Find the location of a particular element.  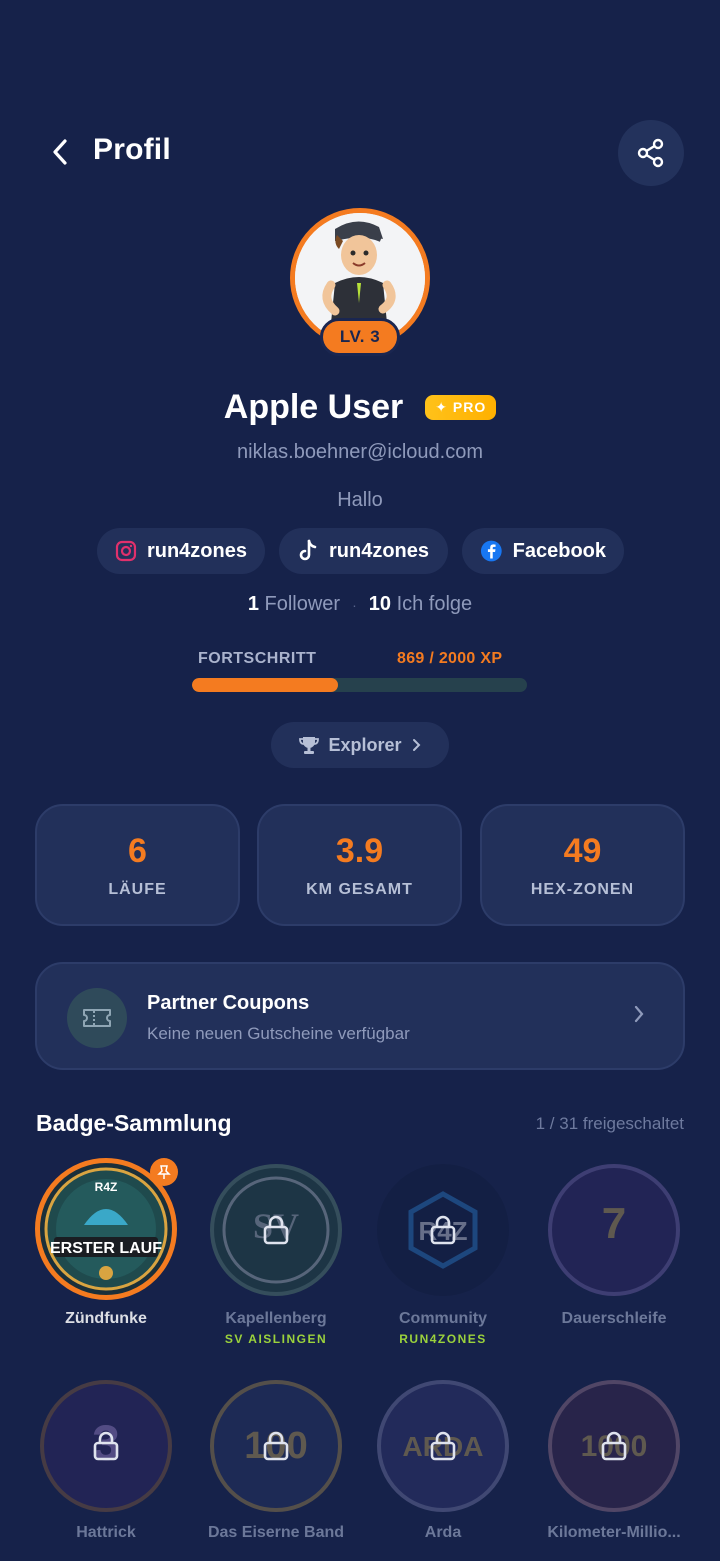

following-label: Ich folge is located at coordinates (434, 604).